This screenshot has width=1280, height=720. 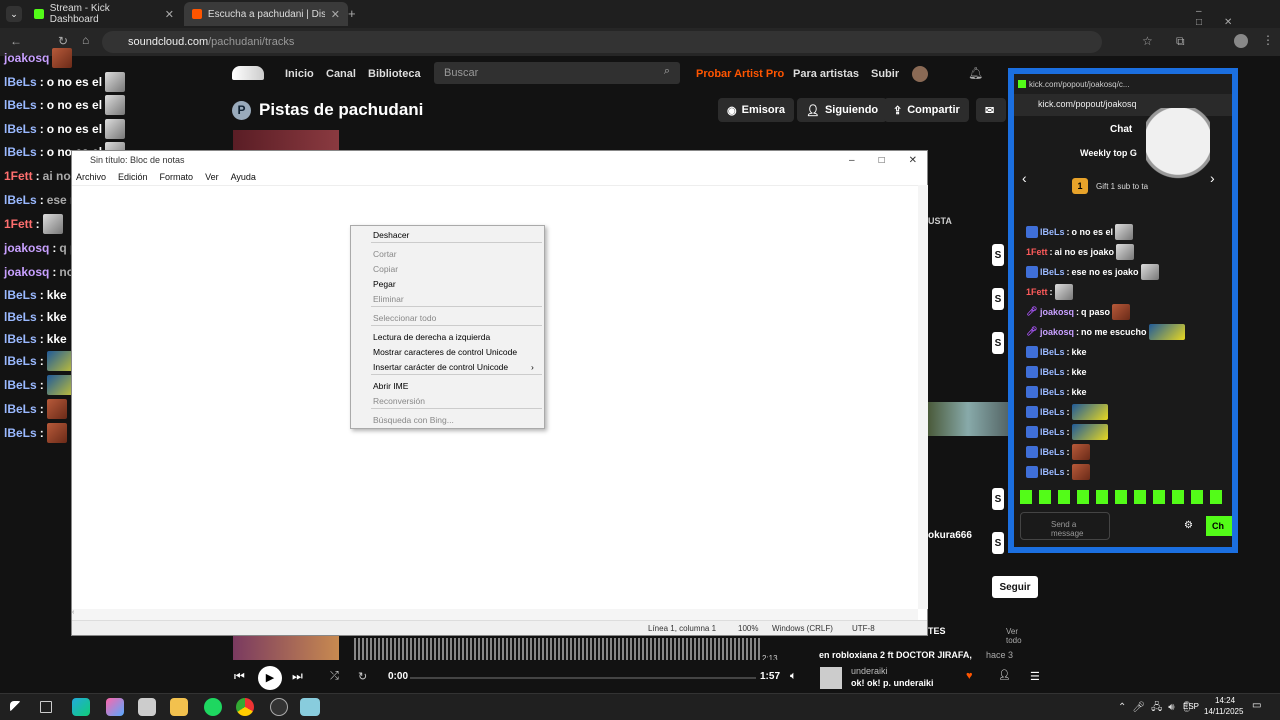 I want to click on next-icon: ⏭, so click(x=297, y=676).